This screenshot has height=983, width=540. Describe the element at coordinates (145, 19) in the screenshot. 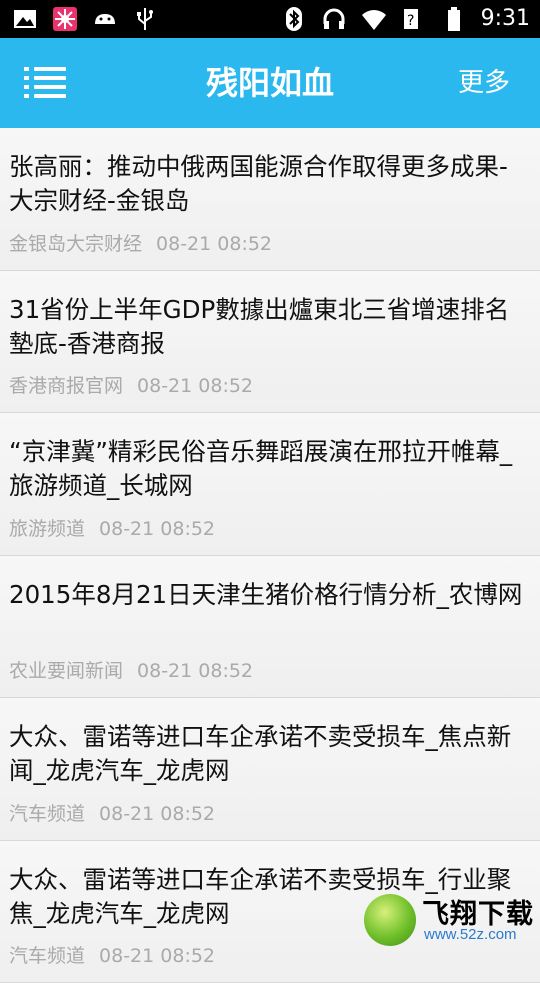

I see `usb-icon` at that location.